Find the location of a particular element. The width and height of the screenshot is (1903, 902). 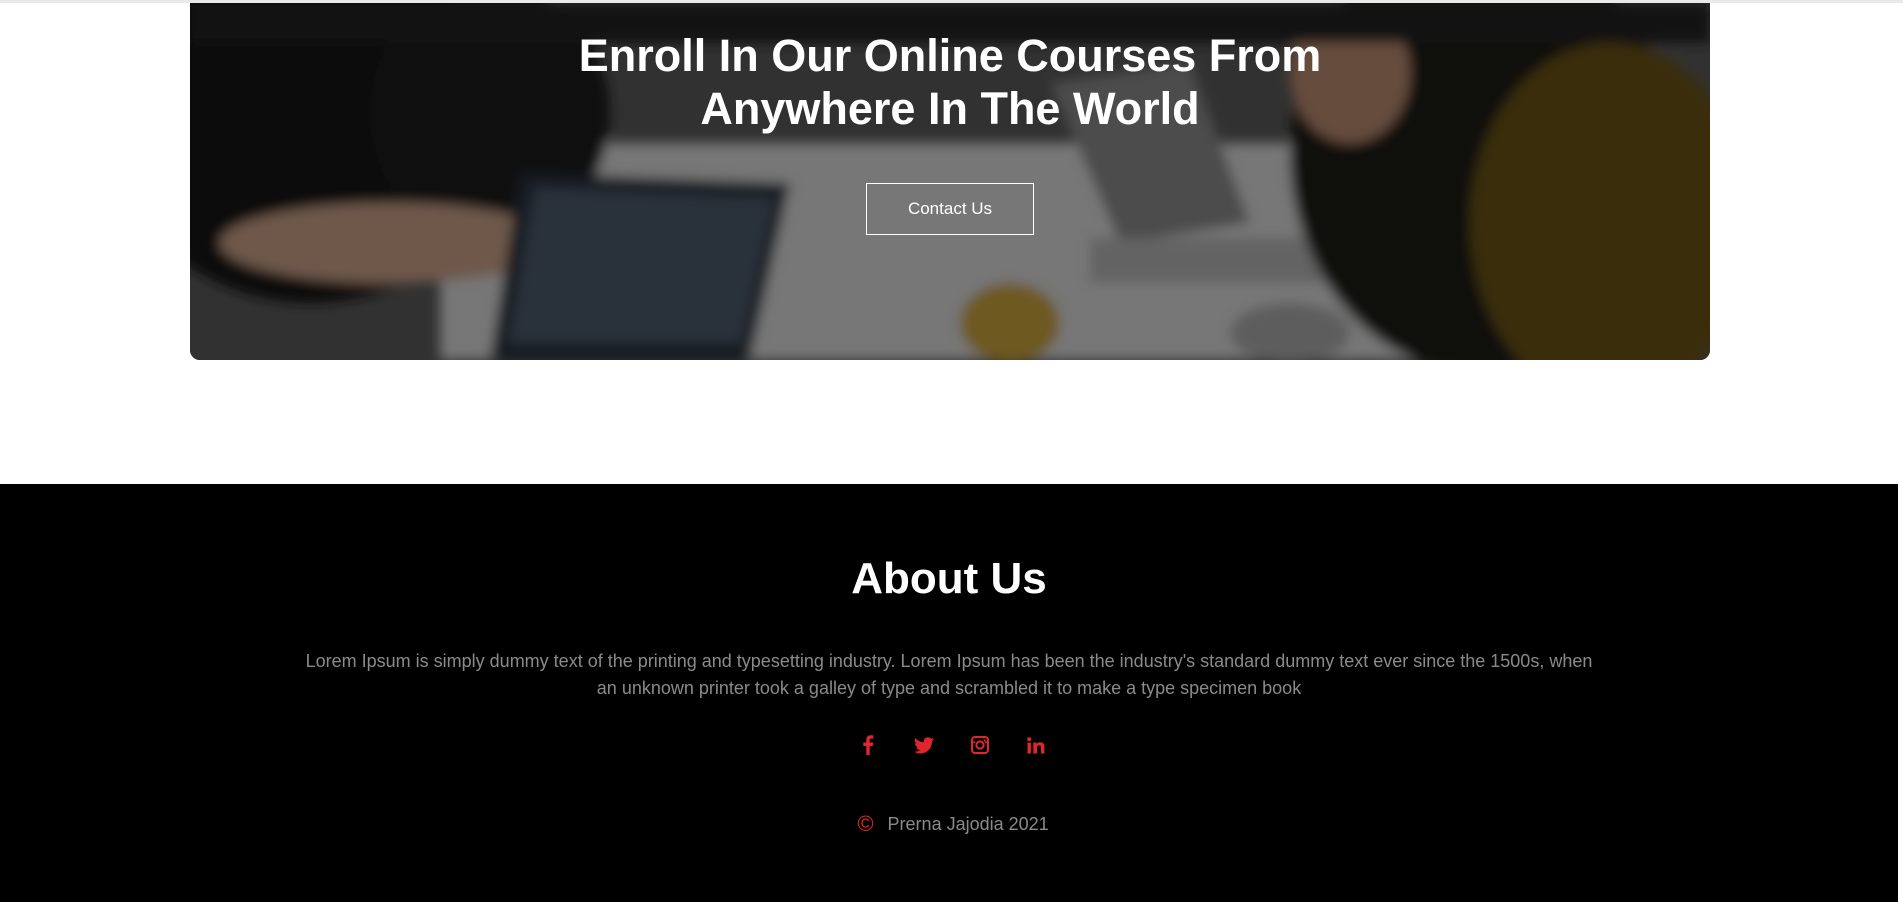

hero-title-line-1: Enroll In Our Online Courses From is located at coordinates (950, 55).